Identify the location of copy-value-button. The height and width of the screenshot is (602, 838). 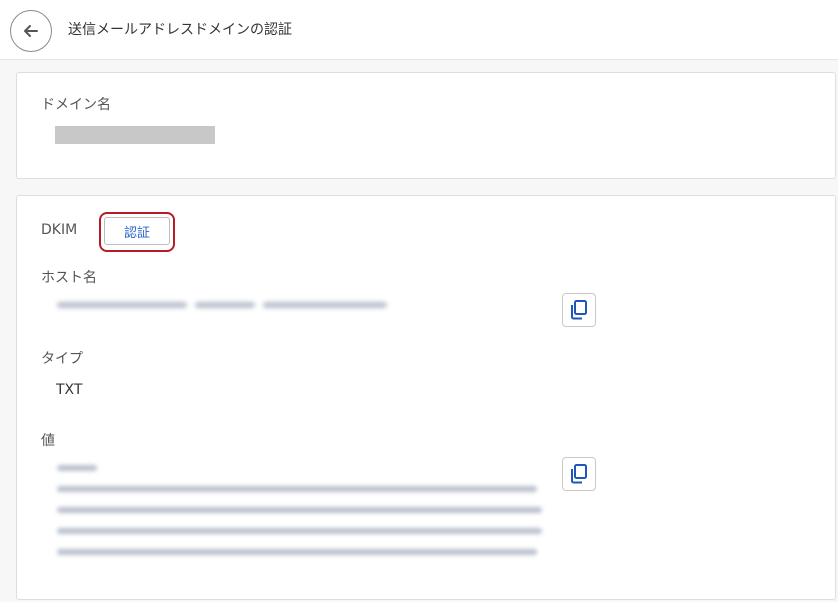
(579, 474).